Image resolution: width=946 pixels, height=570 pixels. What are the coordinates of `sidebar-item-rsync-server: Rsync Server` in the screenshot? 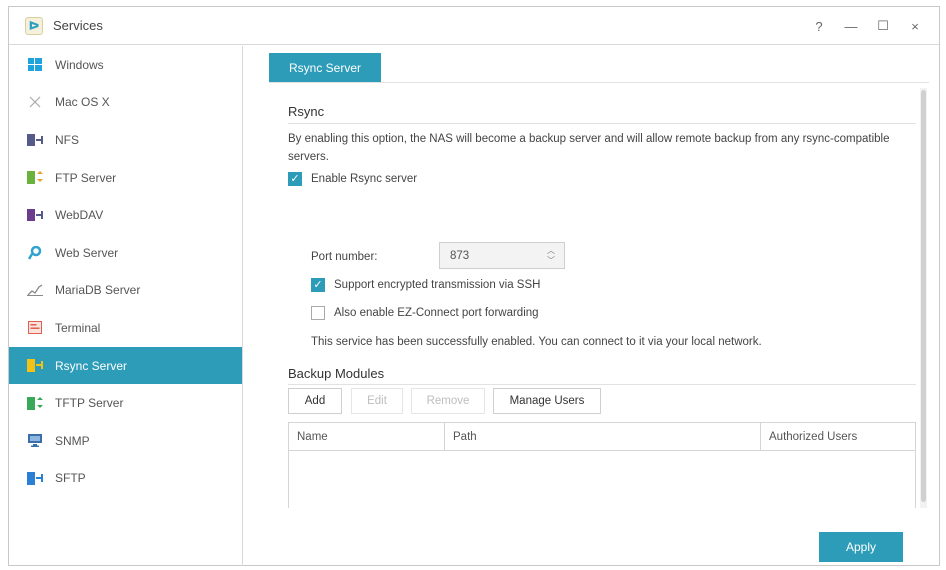 It's located at (125, 365).